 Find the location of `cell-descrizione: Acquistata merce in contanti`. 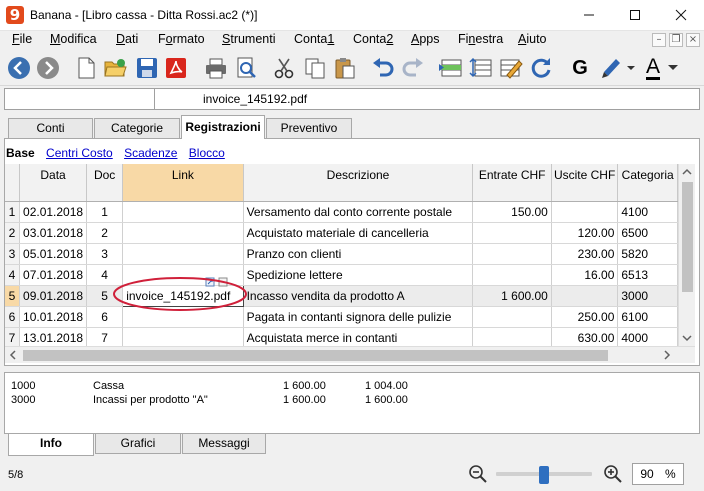

cell-descrizione: Acquistata merce in contanti is located at coordinates (358, 336).